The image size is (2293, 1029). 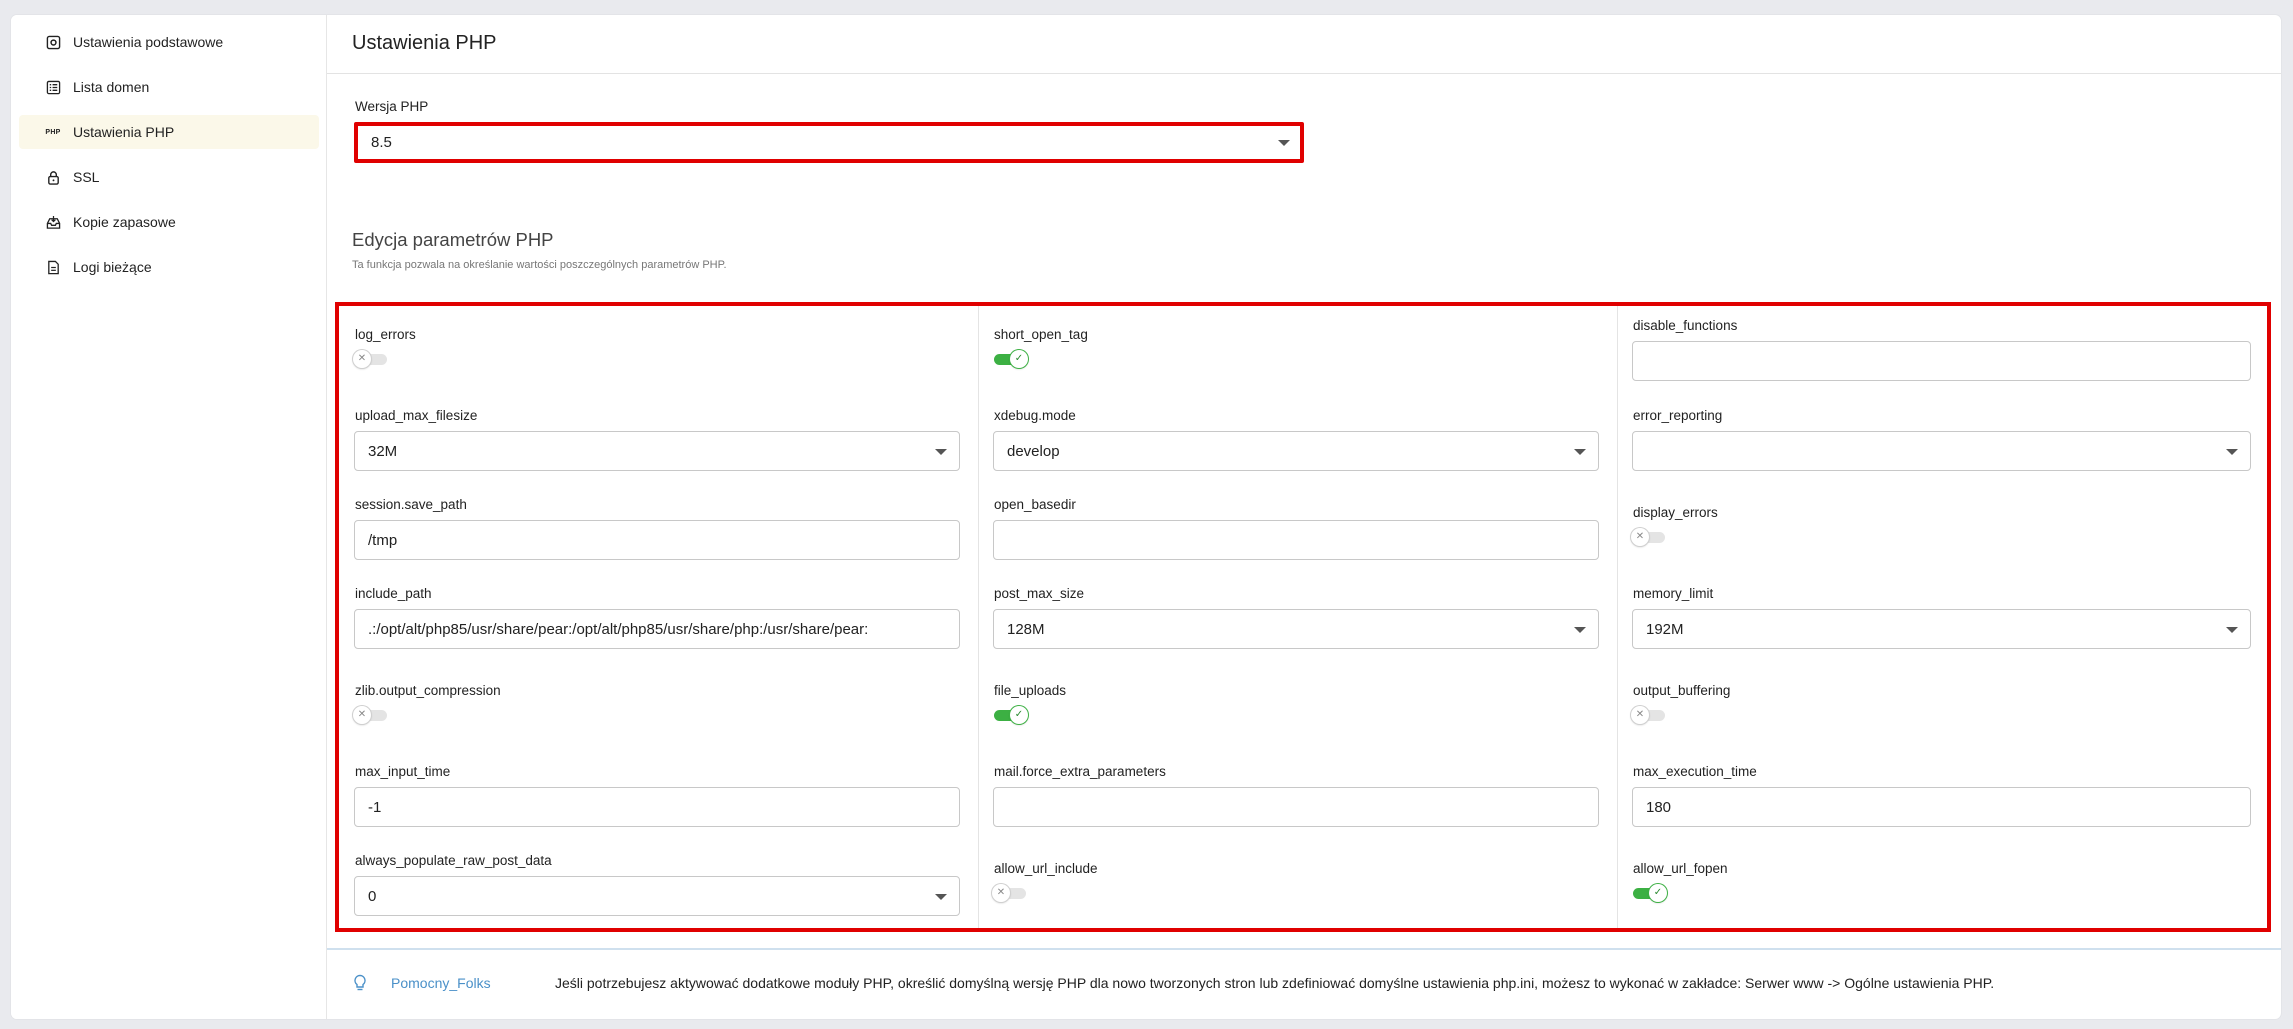 I want to click on disable-functions-input, so click(x=1941, y=361).